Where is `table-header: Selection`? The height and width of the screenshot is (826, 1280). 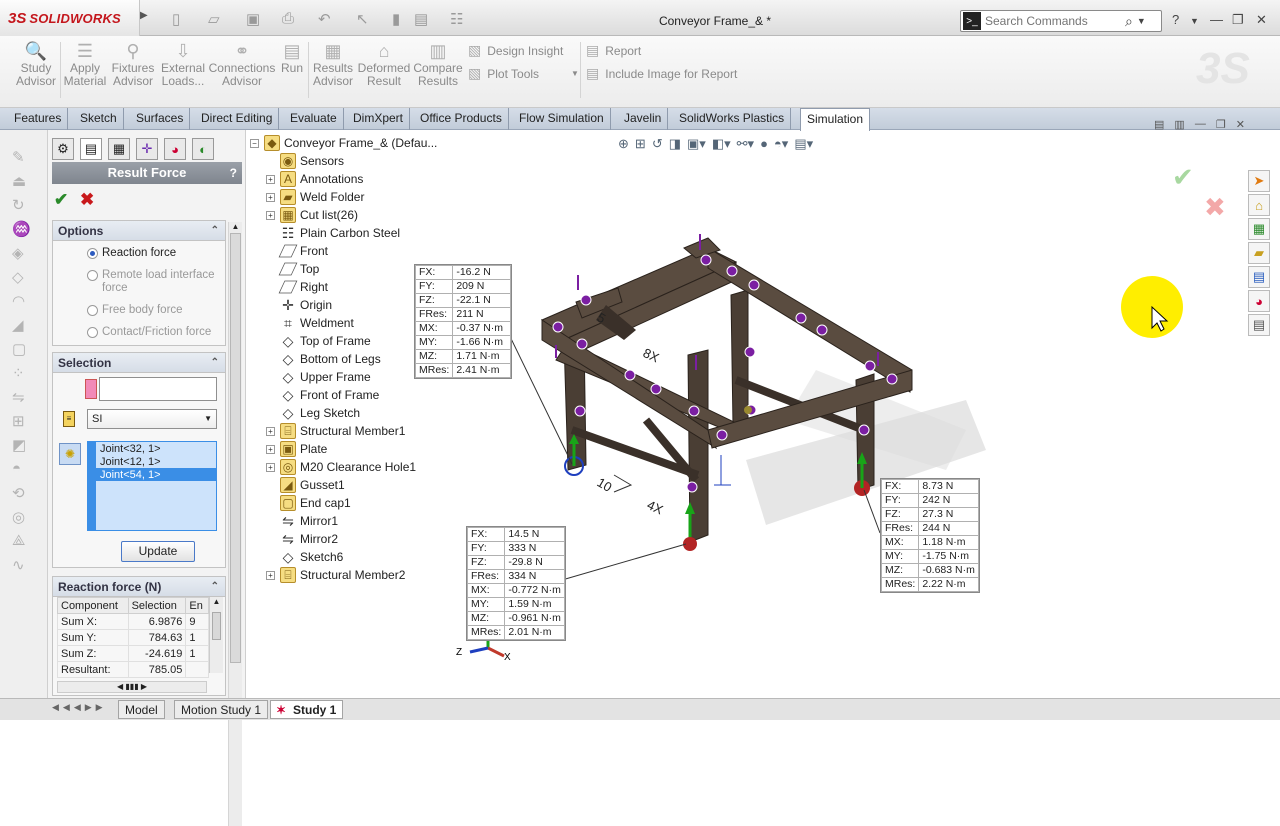 table-header: Selection is located at coordinates (157, 605).